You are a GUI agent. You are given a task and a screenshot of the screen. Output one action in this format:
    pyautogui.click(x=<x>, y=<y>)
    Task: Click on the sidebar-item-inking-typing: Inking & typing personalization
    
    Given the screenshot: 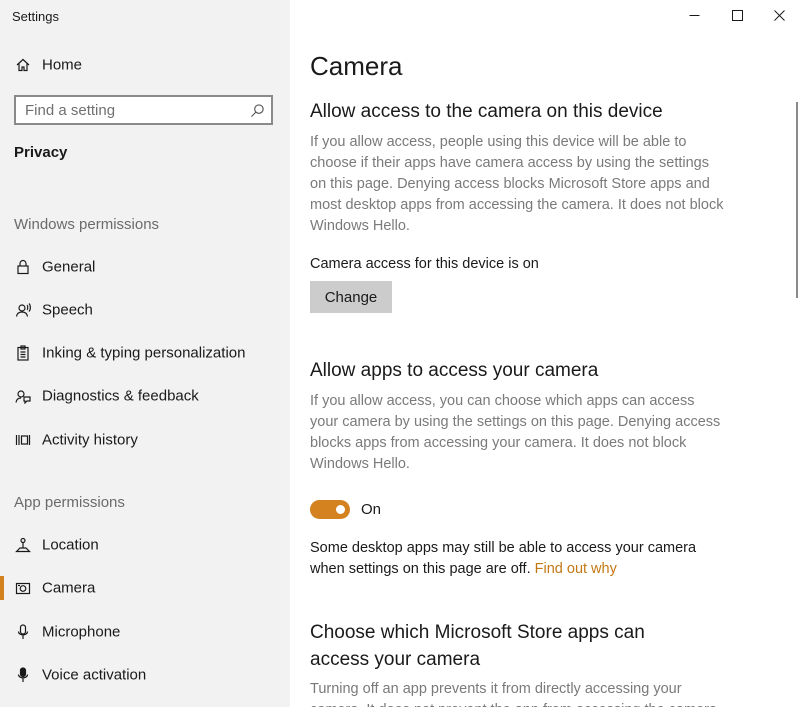 What is the action you would take?
    pyautogui.click(x=145, y=353)
    